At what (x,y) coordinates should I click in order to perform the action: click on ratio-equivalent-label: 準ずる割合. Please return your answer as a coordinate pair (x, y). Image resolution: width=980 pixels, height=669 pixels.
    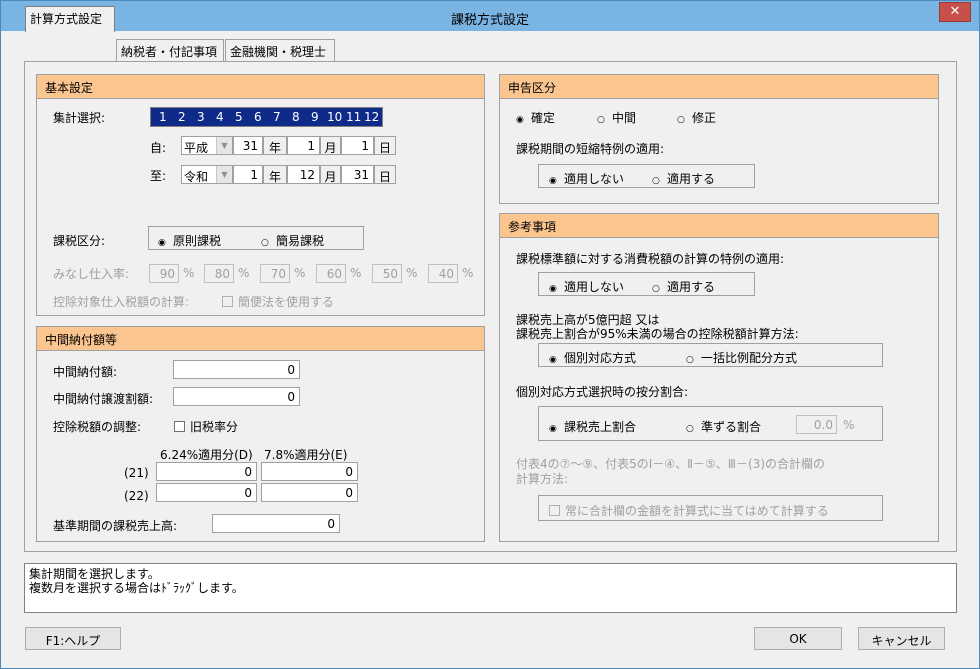
    Looking at the image, I should click on (731, 427).